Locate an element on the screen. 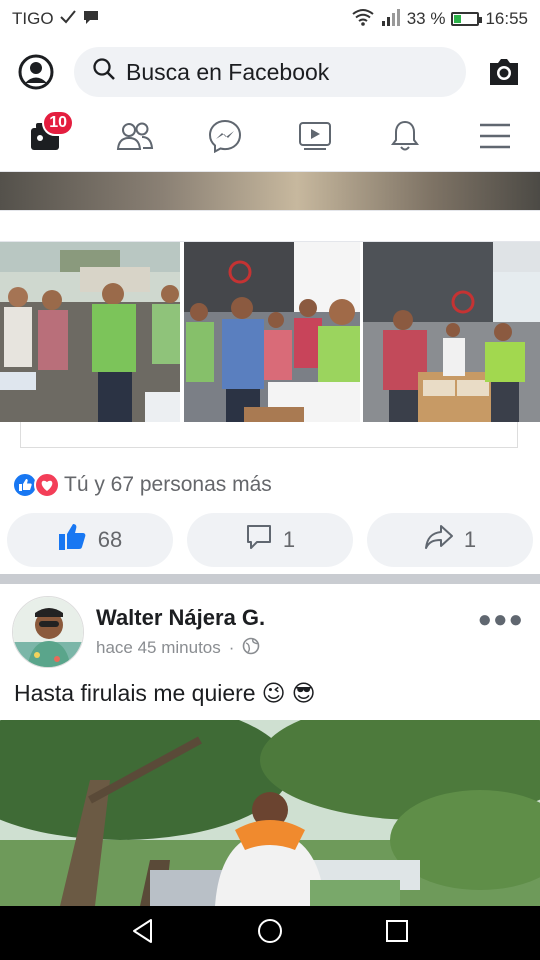  menu-icon is located at coordinates (495, 138).